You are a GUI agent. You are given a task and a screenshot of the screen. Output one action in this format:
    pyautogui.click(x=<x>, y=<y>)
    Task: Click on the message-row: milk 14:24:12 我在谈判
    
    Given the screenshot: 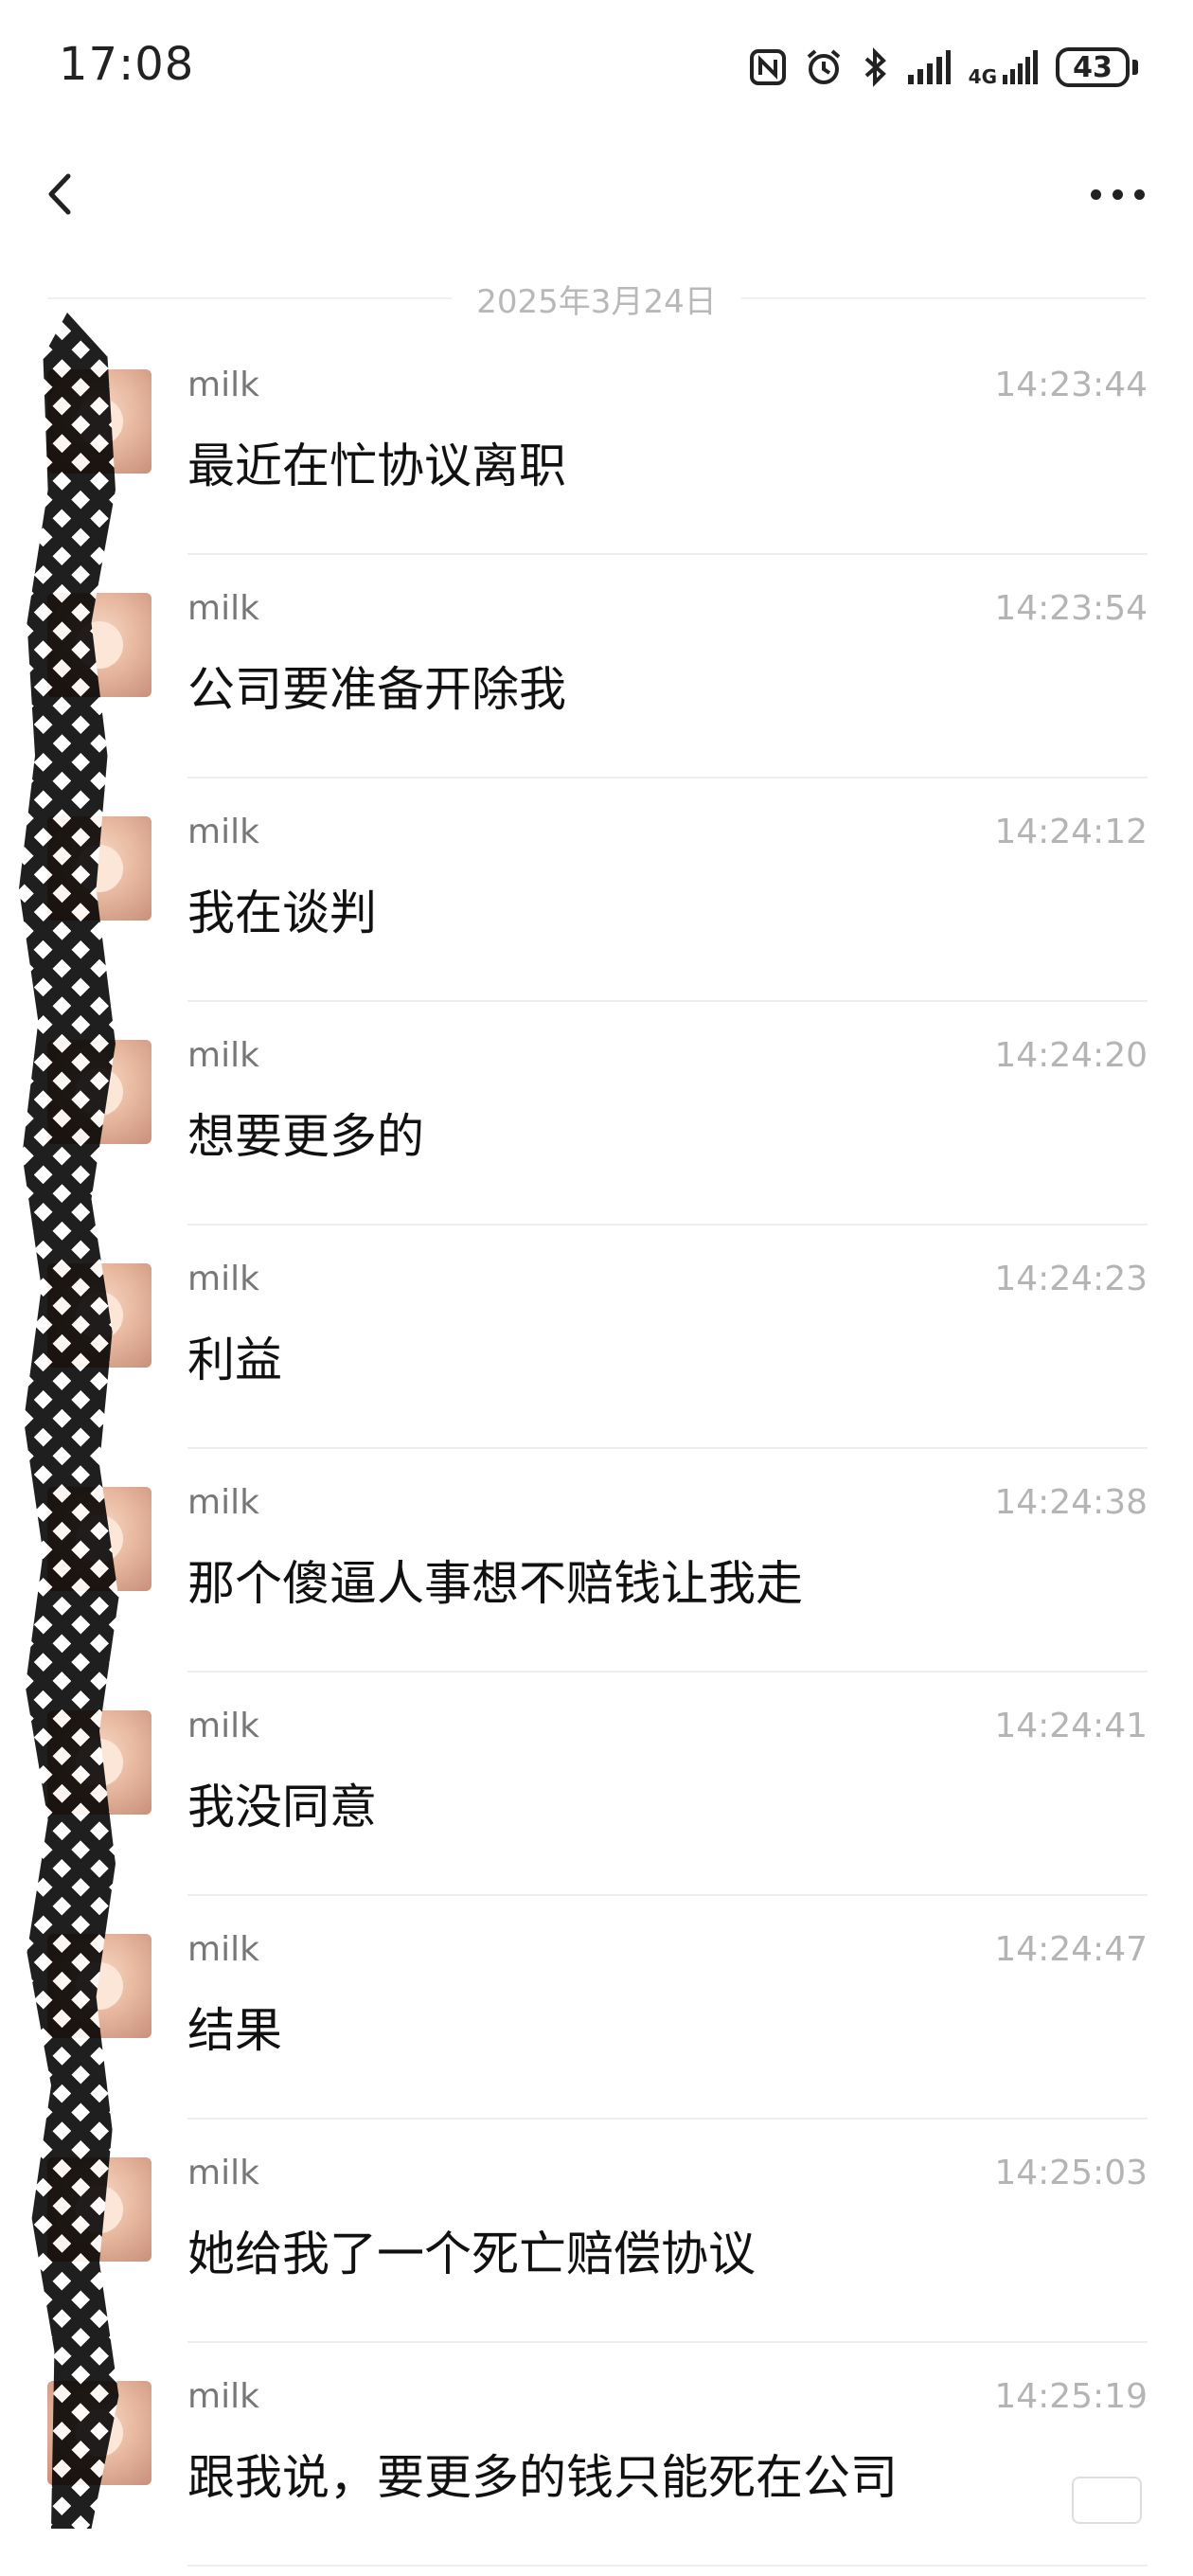 What is the action you would take?
    pyautogui.click(x=596, y=890)
    